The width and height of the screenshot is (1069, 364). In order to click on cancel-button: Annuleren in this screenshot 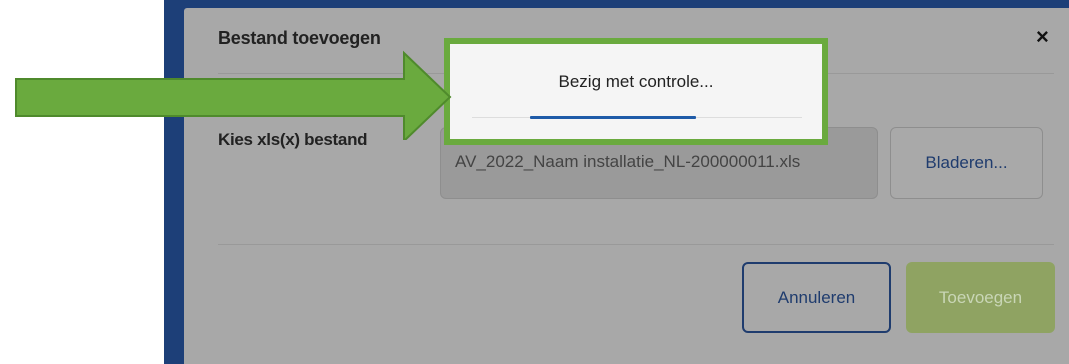, I will do `click(816, 297)`.